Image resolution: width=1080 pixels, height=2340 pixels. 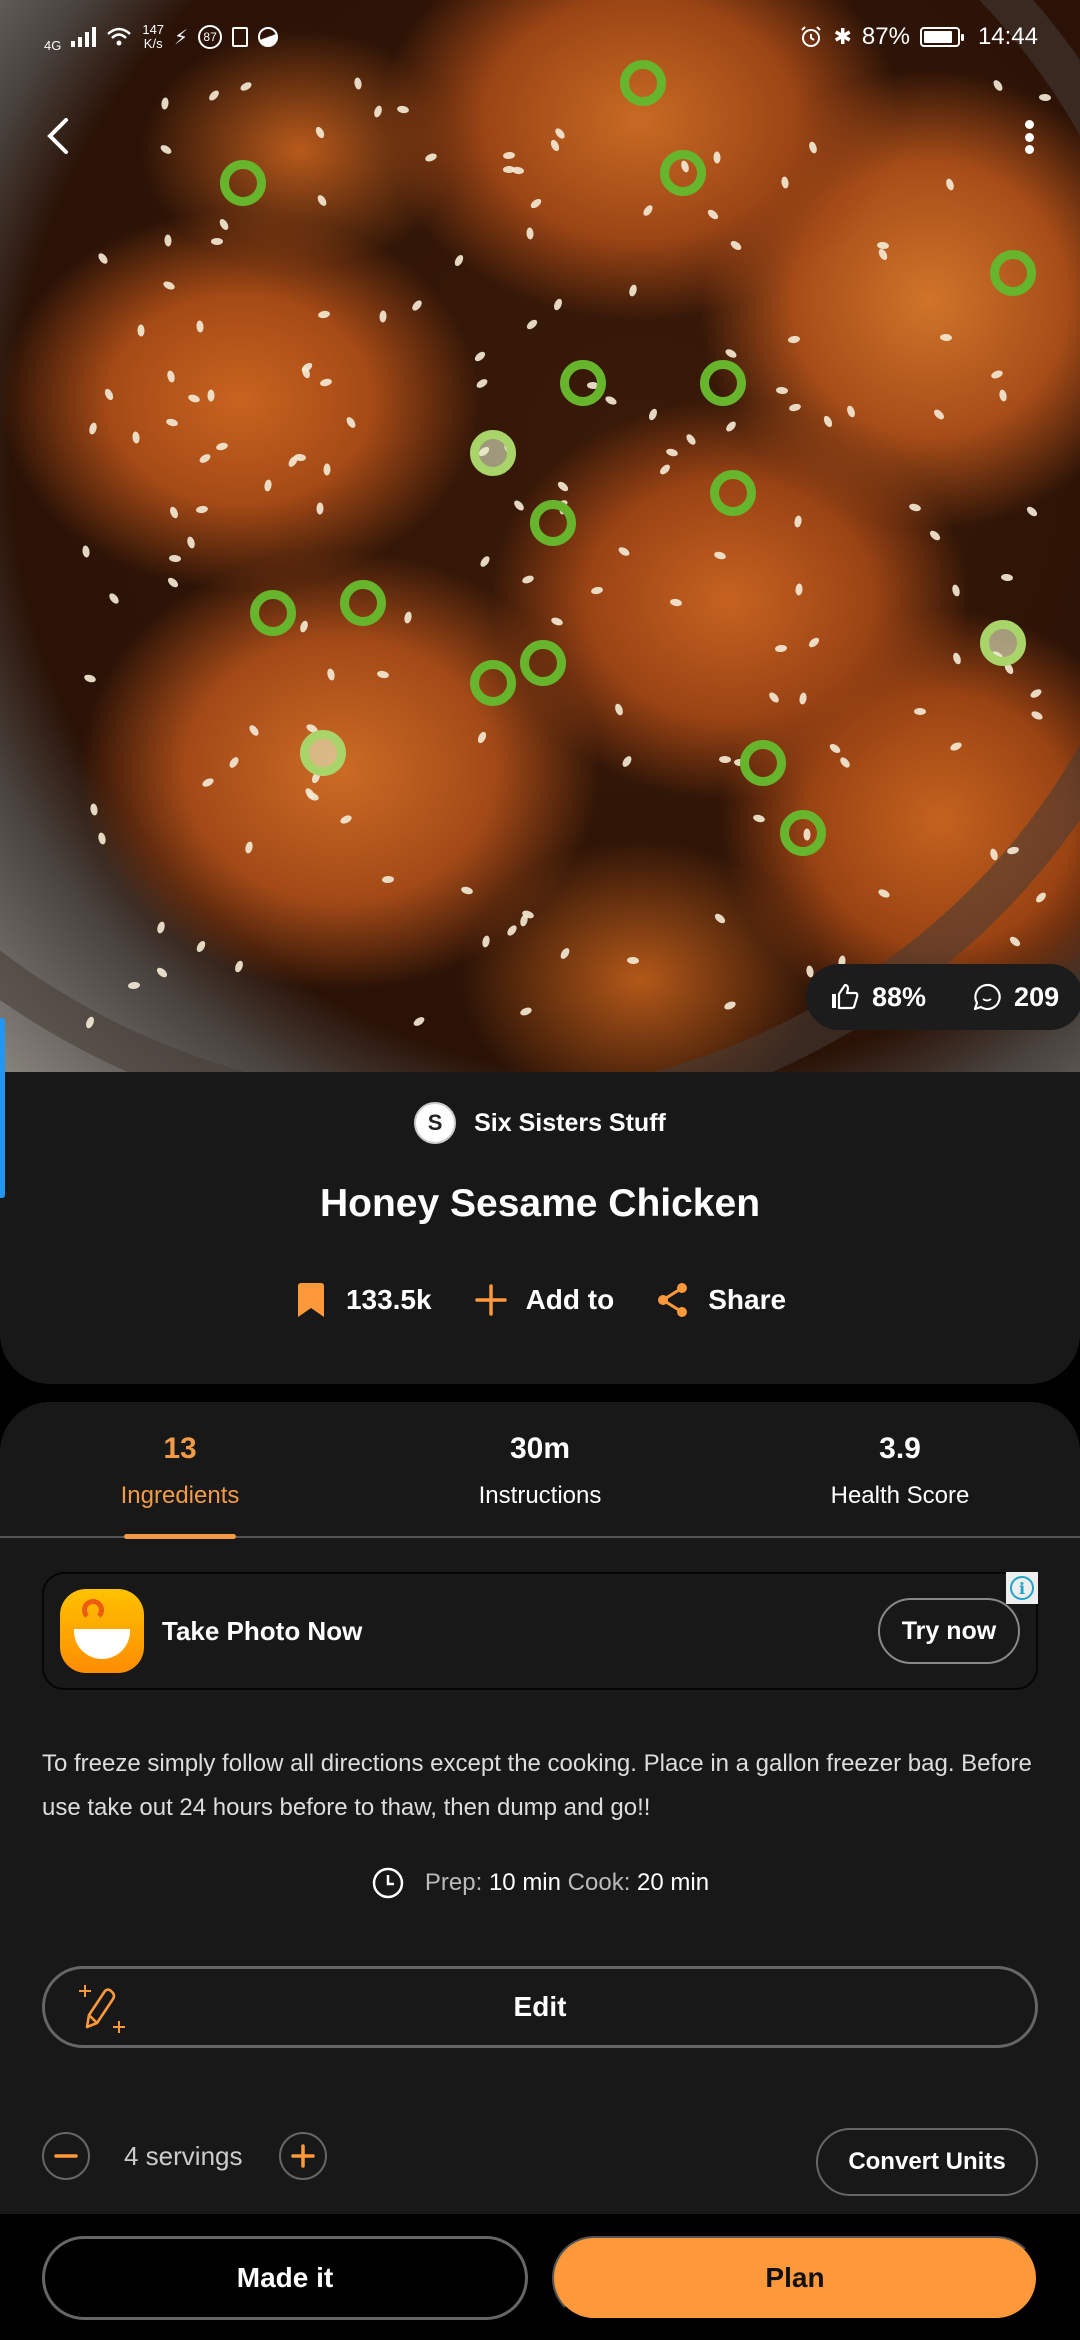 I want to click on minus-icon, so click(x=66, y=2156).